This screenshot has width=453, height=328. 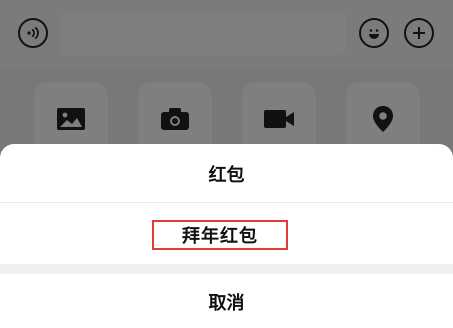 I want to click on bainian-hongbao-label: 拜年红包, so click(x=220, y=236).